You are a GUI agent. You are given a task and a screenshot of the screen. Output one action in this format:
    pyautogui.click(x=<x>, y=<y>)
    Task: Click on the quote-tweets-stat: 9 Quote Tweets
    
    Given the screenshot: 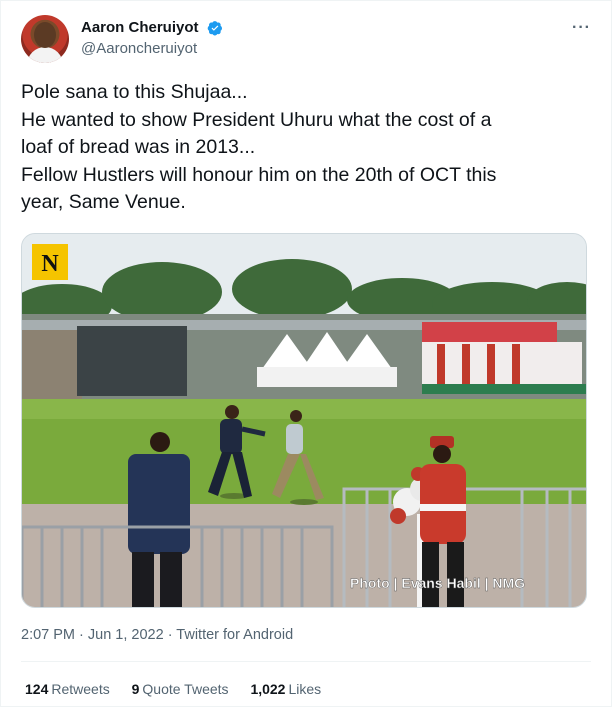 What is the action you would take?
    pyautogui.click(x=180, y=689)
    